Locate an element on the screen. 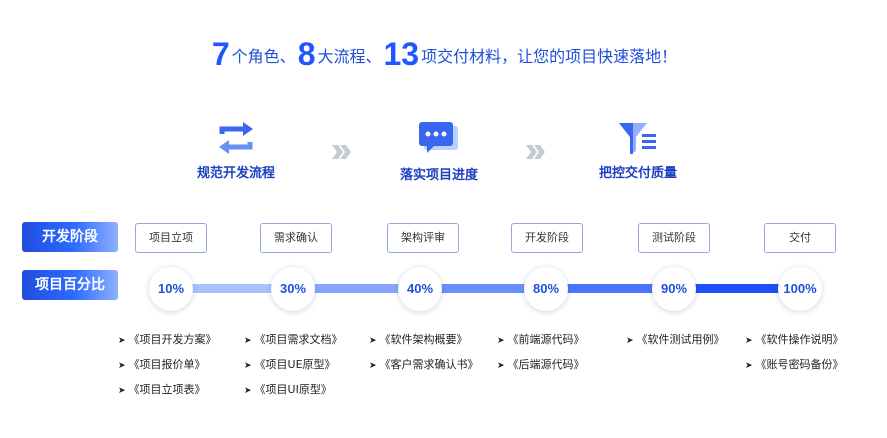 The width and height of the screenshot is (887, 438). list-item: ➤ 《项目报价单》 is located at coordinates (162, 364).